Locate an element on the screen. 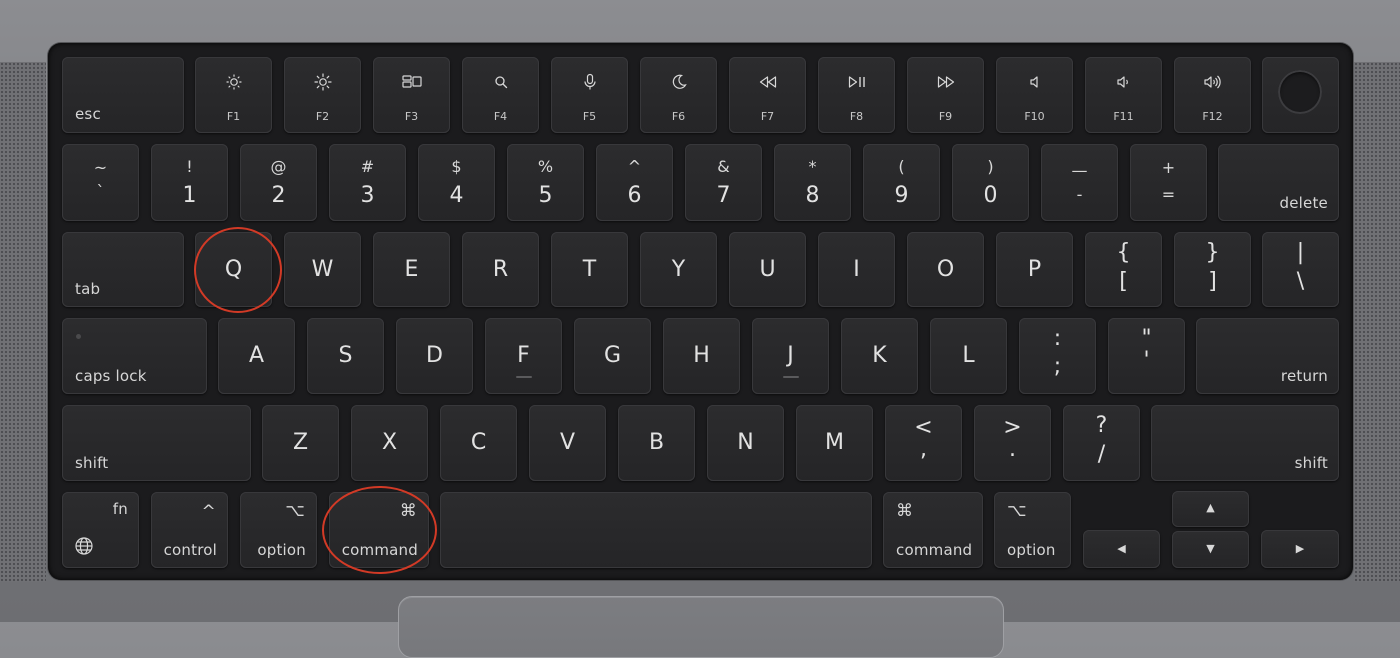 This screenshot has width=1400, height=658. key-l: L is located at coordinates (968, 356).